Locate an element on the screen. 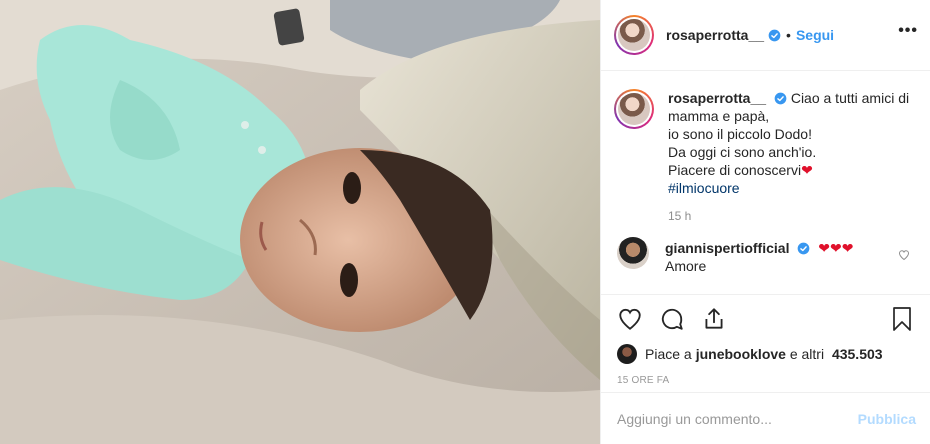 The height and width of the screenshot is (444, 930). more-icon: ••• is located at coordinates (908, 31).